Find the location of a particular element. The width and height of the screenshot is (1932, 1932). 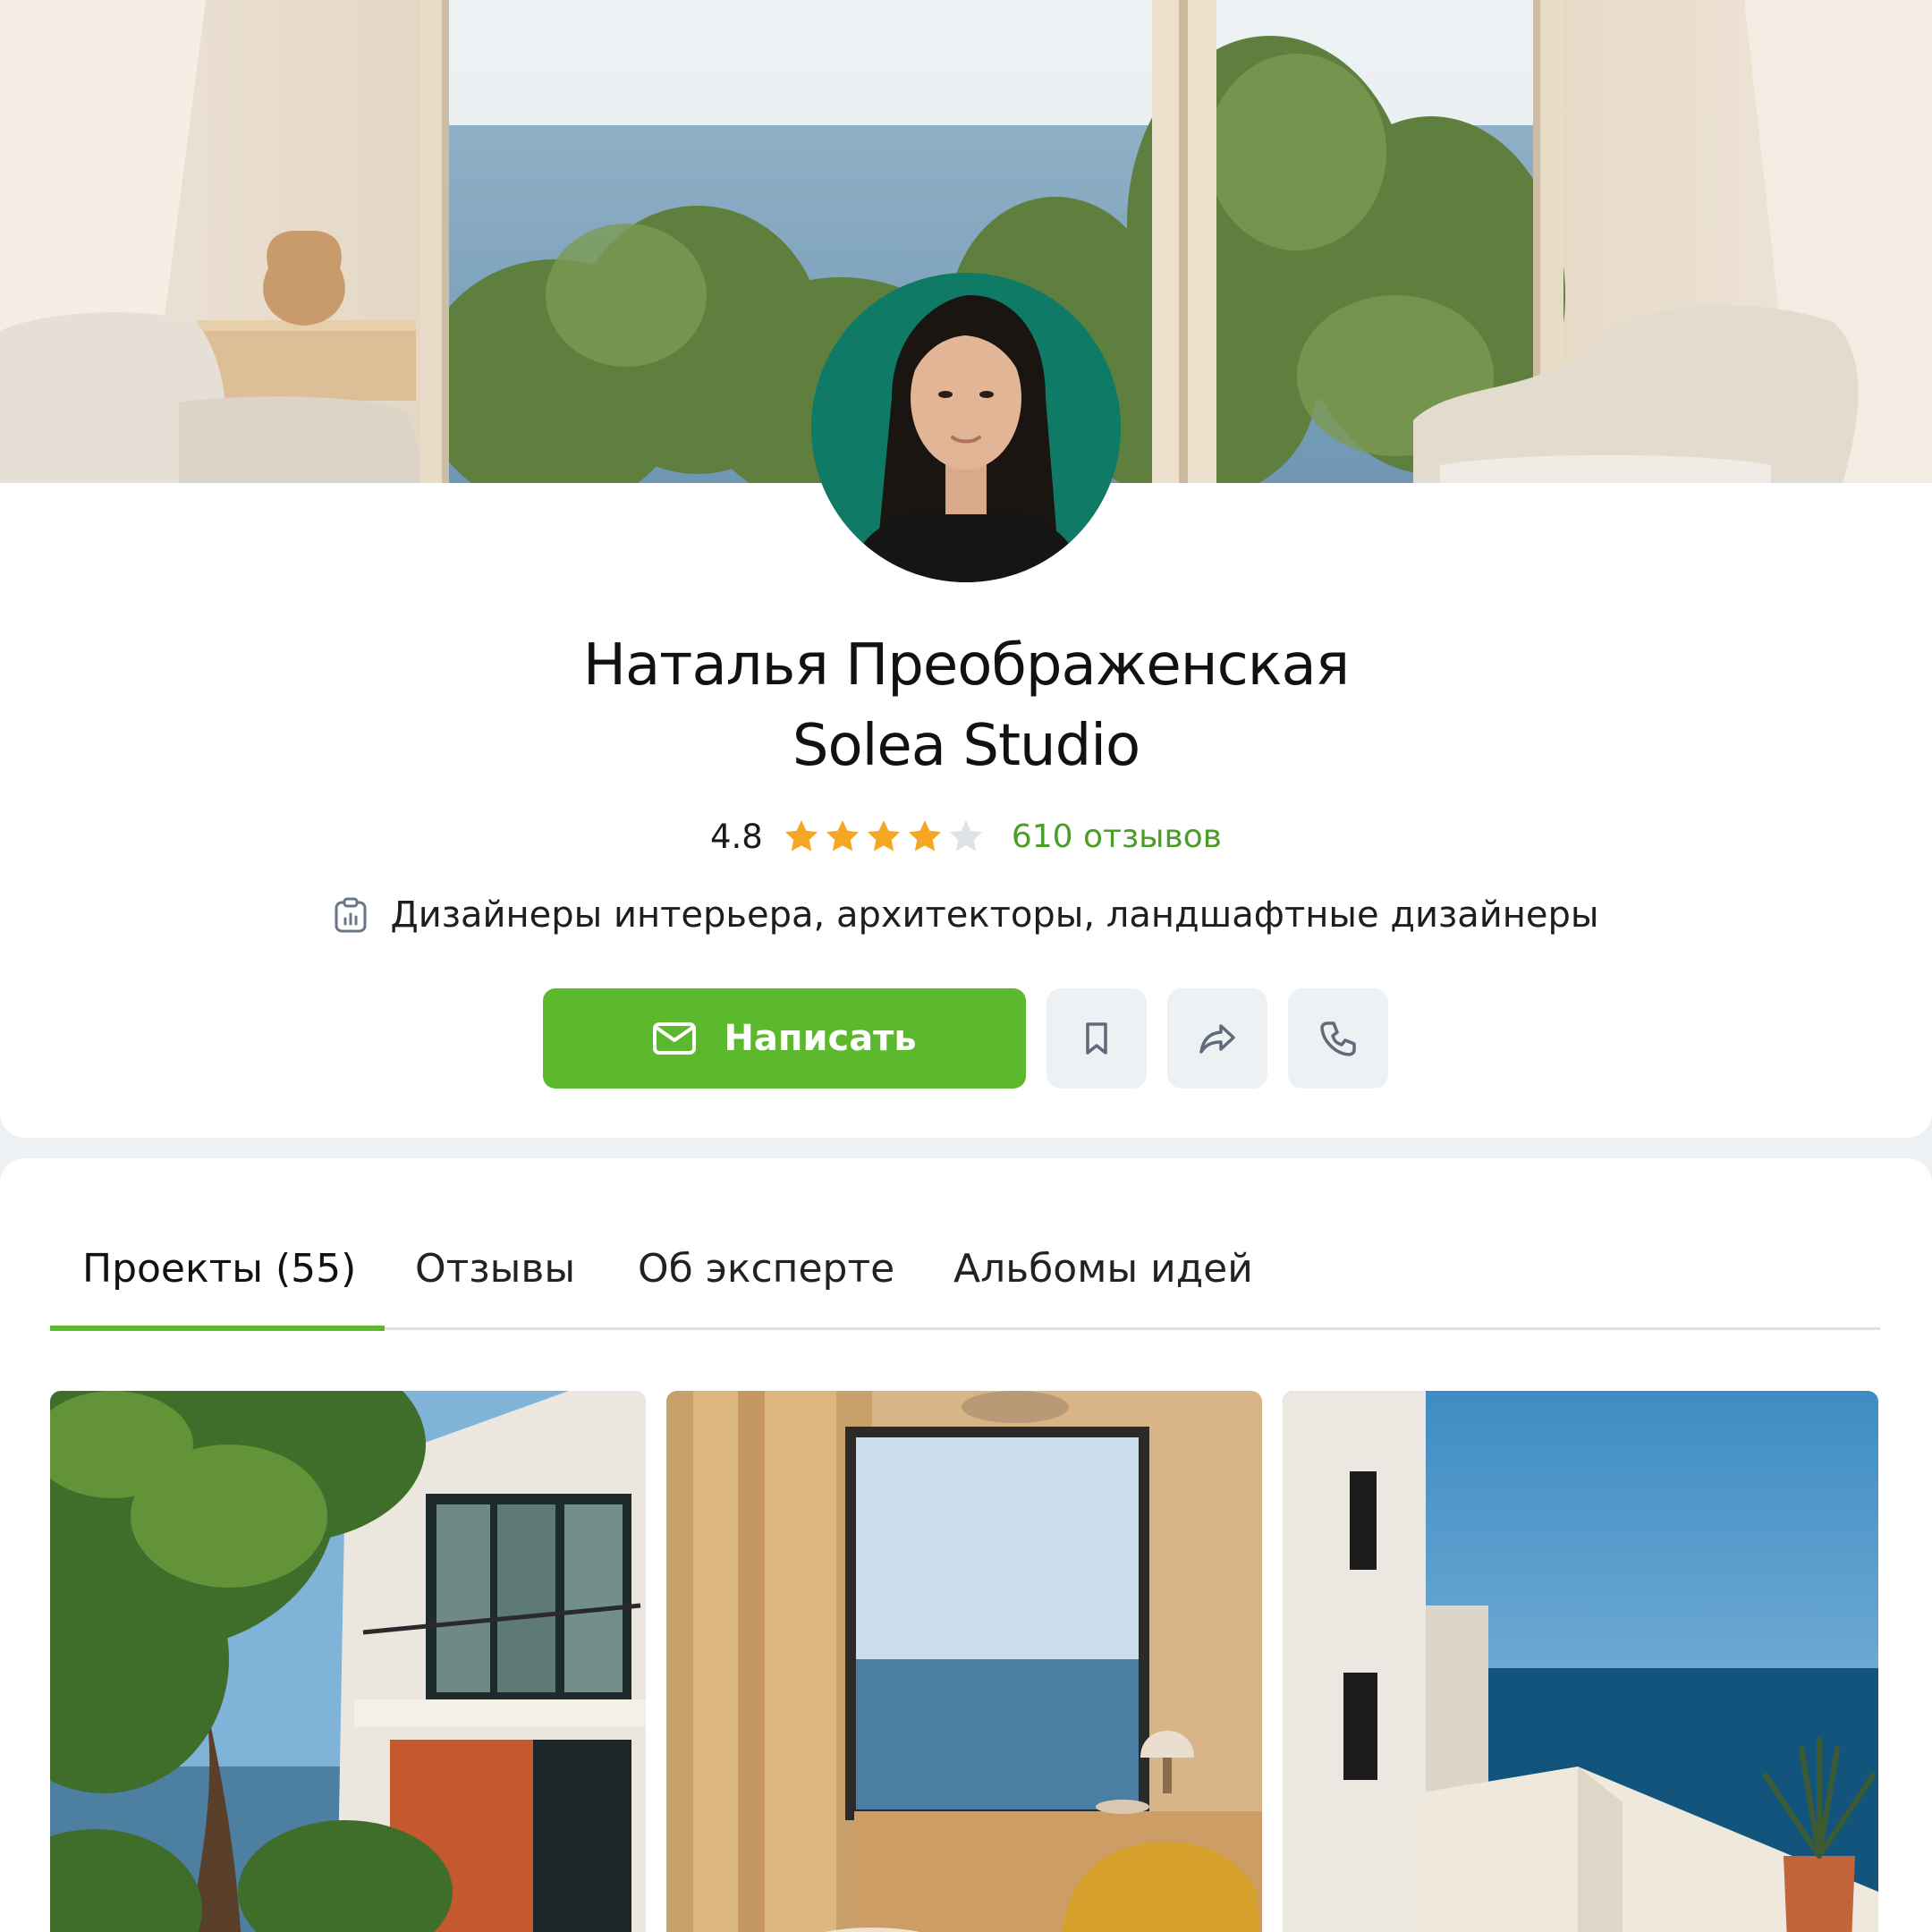

write-message-button: Написать is located at coordinates (784, 1038).